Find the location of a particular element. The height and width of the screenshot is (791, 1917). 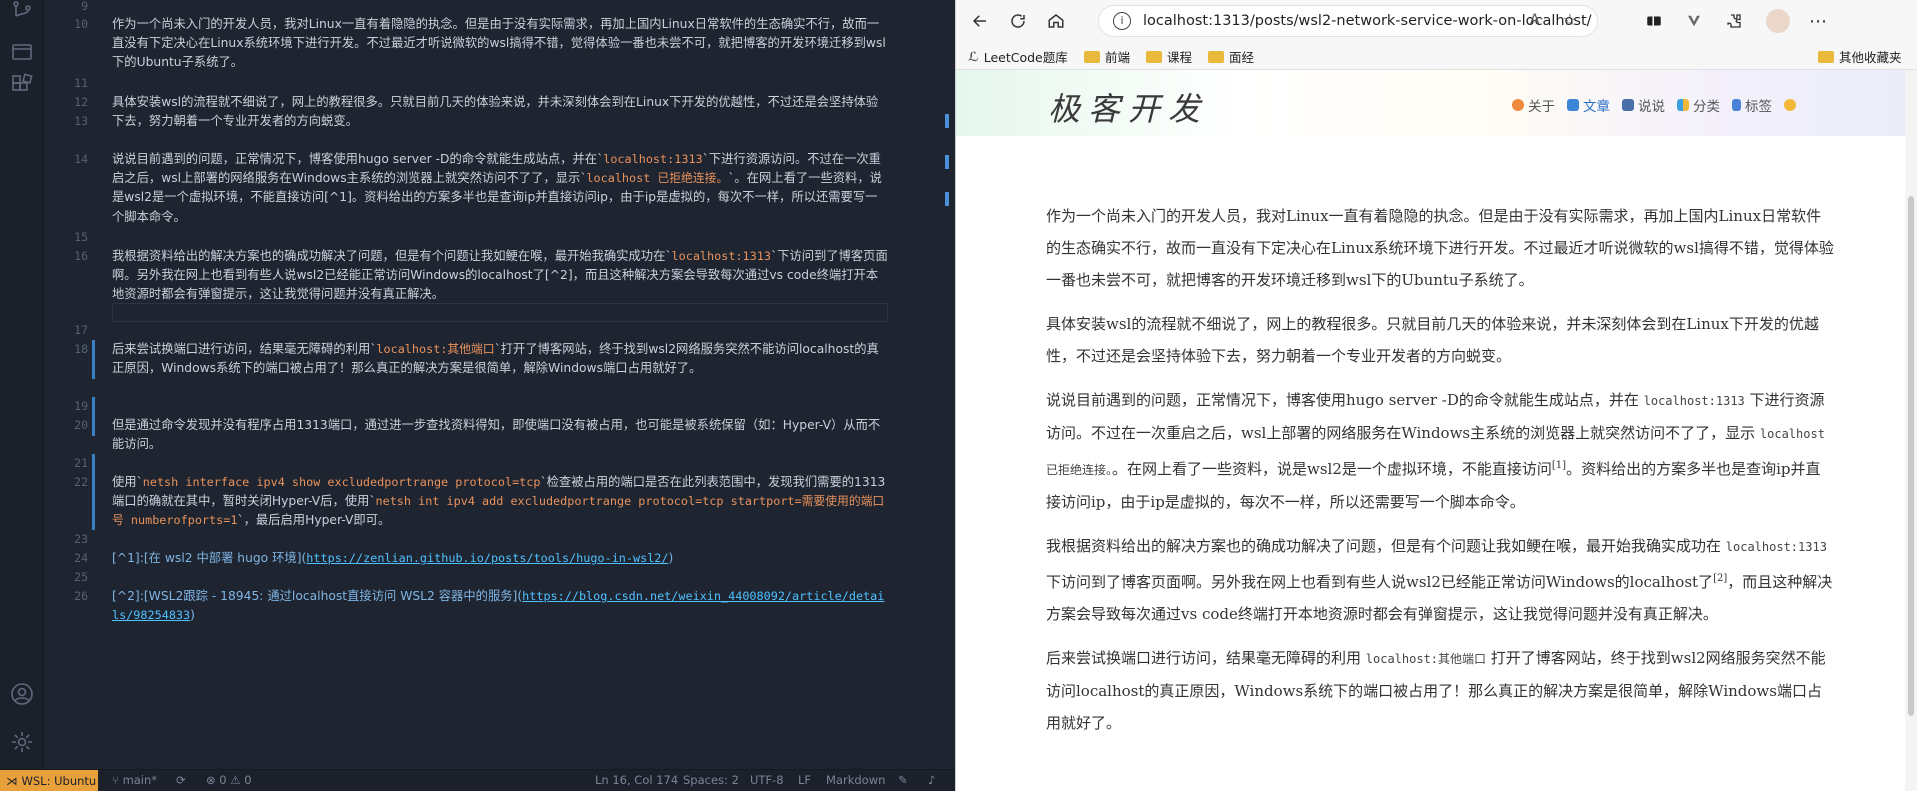

line-number: 9 is located at coordinates (84, 6).